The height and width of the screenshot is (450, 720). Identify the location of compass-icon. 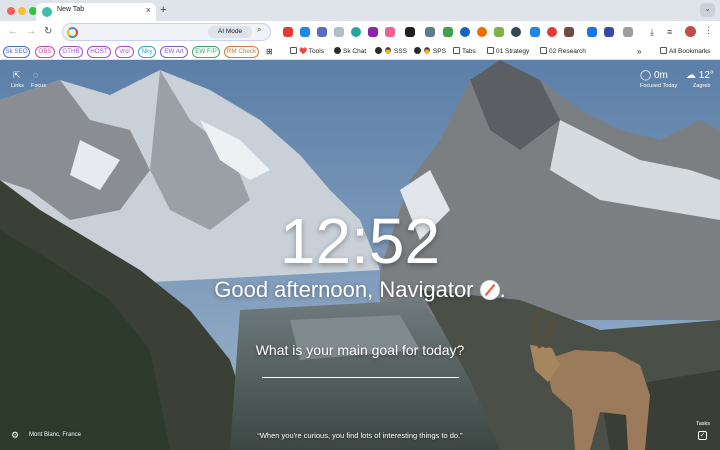
(489, 290).